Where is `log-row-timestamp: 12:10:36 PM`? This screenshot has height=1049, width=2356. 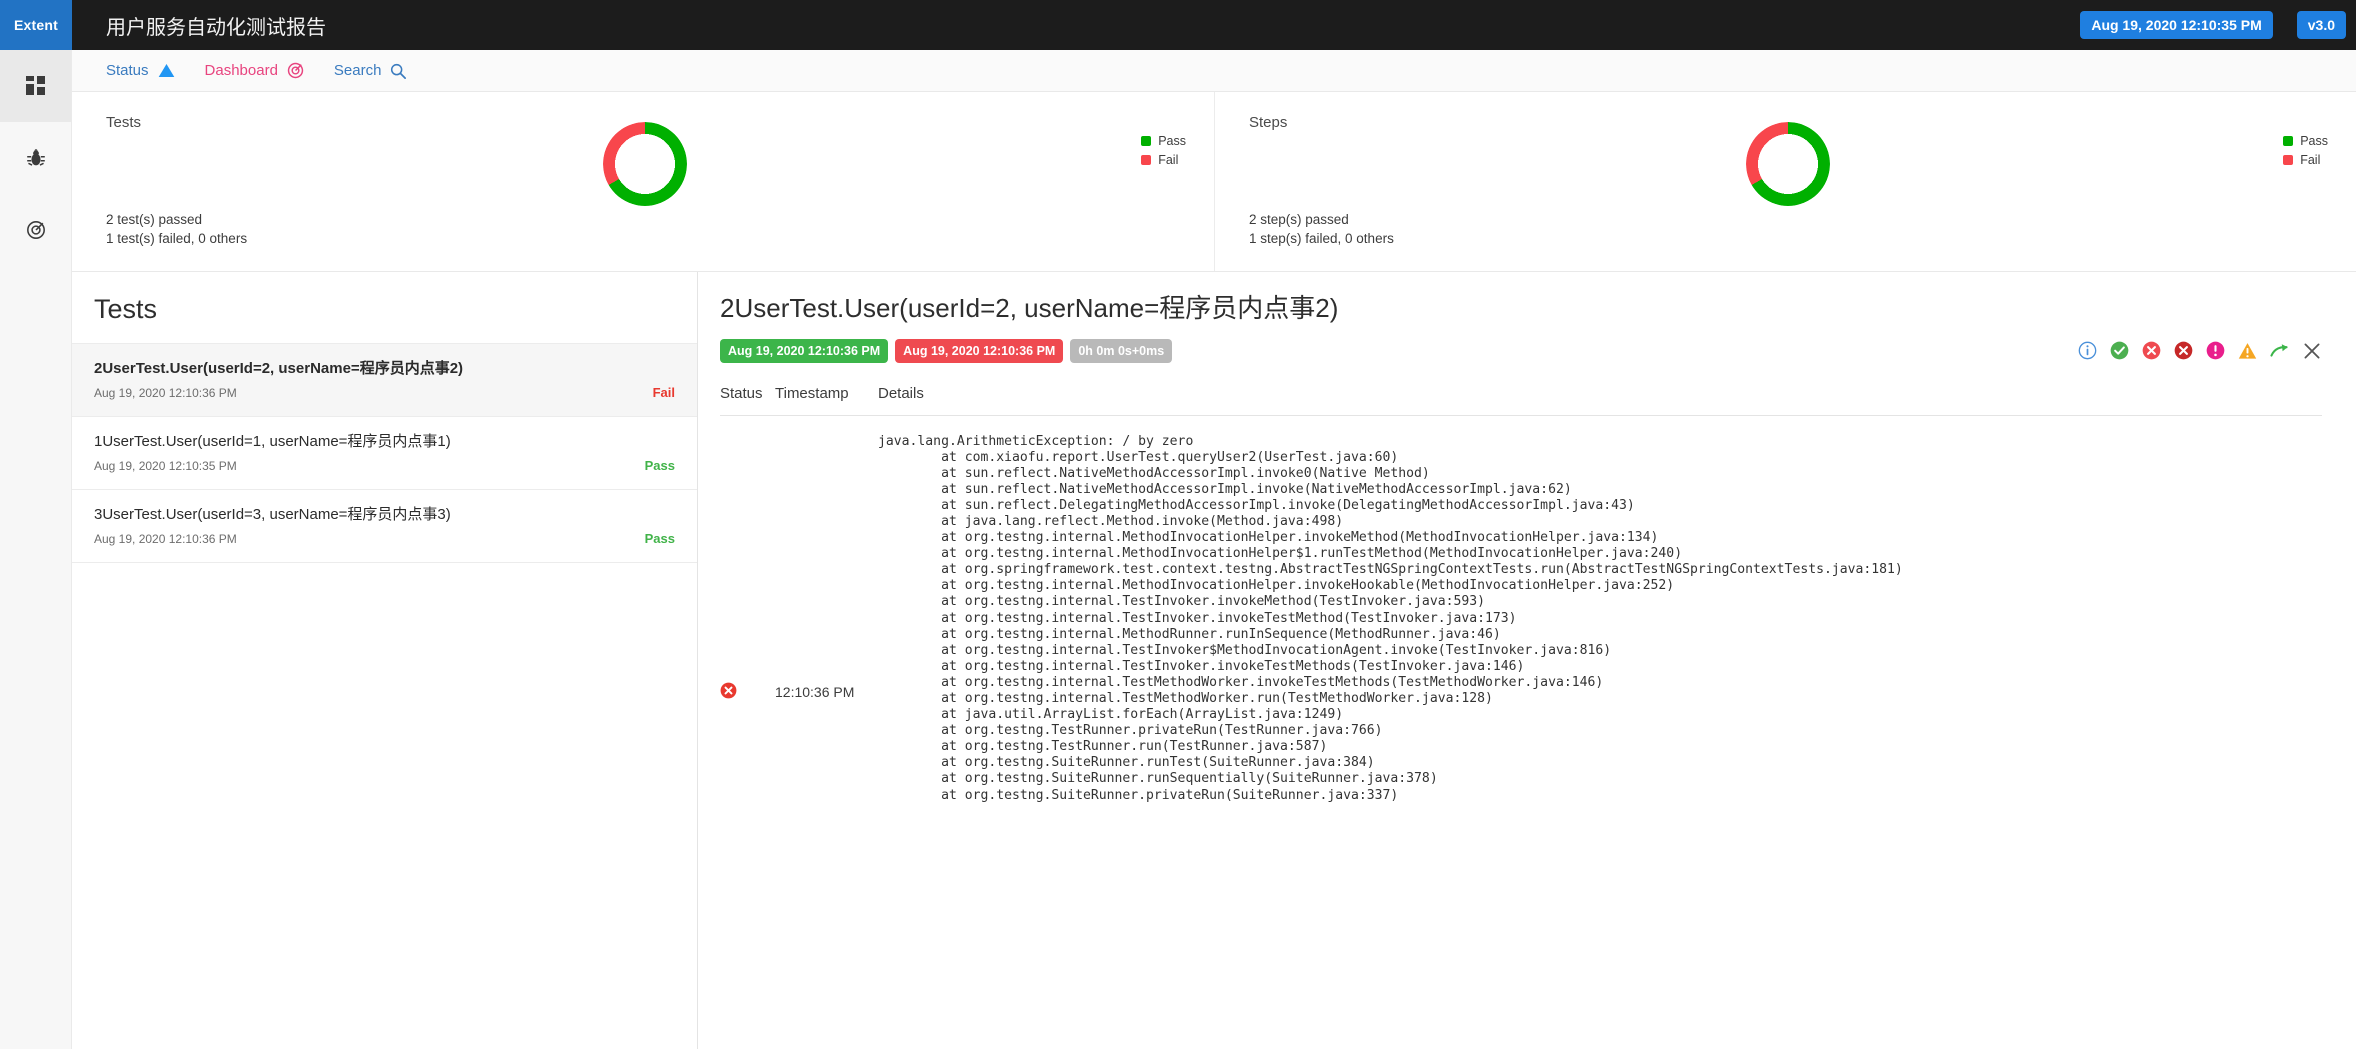
log-row-timestamp: 12:10:36 PM is located at coordinates (815, 691).